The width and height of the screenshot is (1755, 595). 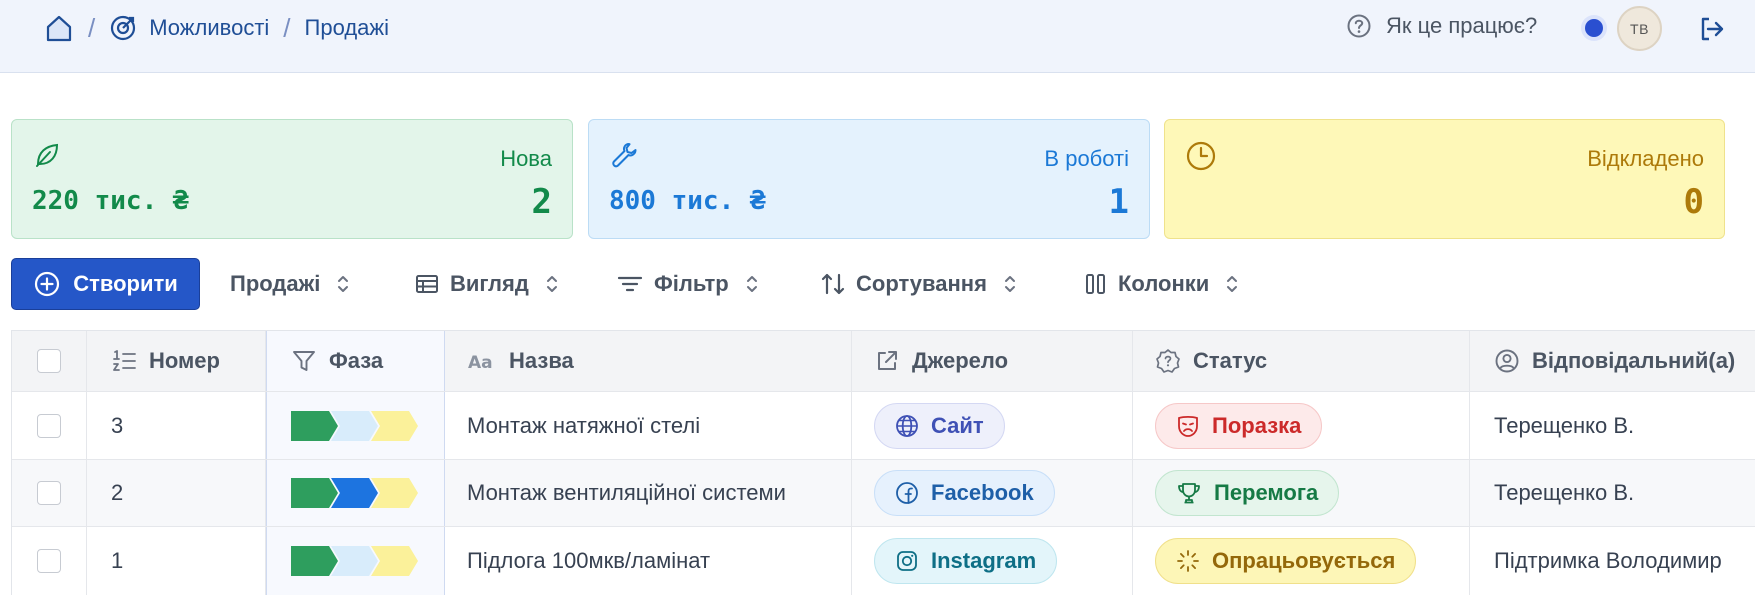 What do you see at coordinates (47, 157) in the screenshot?
I see `leaf-icon` at bounding box center [47, 157].